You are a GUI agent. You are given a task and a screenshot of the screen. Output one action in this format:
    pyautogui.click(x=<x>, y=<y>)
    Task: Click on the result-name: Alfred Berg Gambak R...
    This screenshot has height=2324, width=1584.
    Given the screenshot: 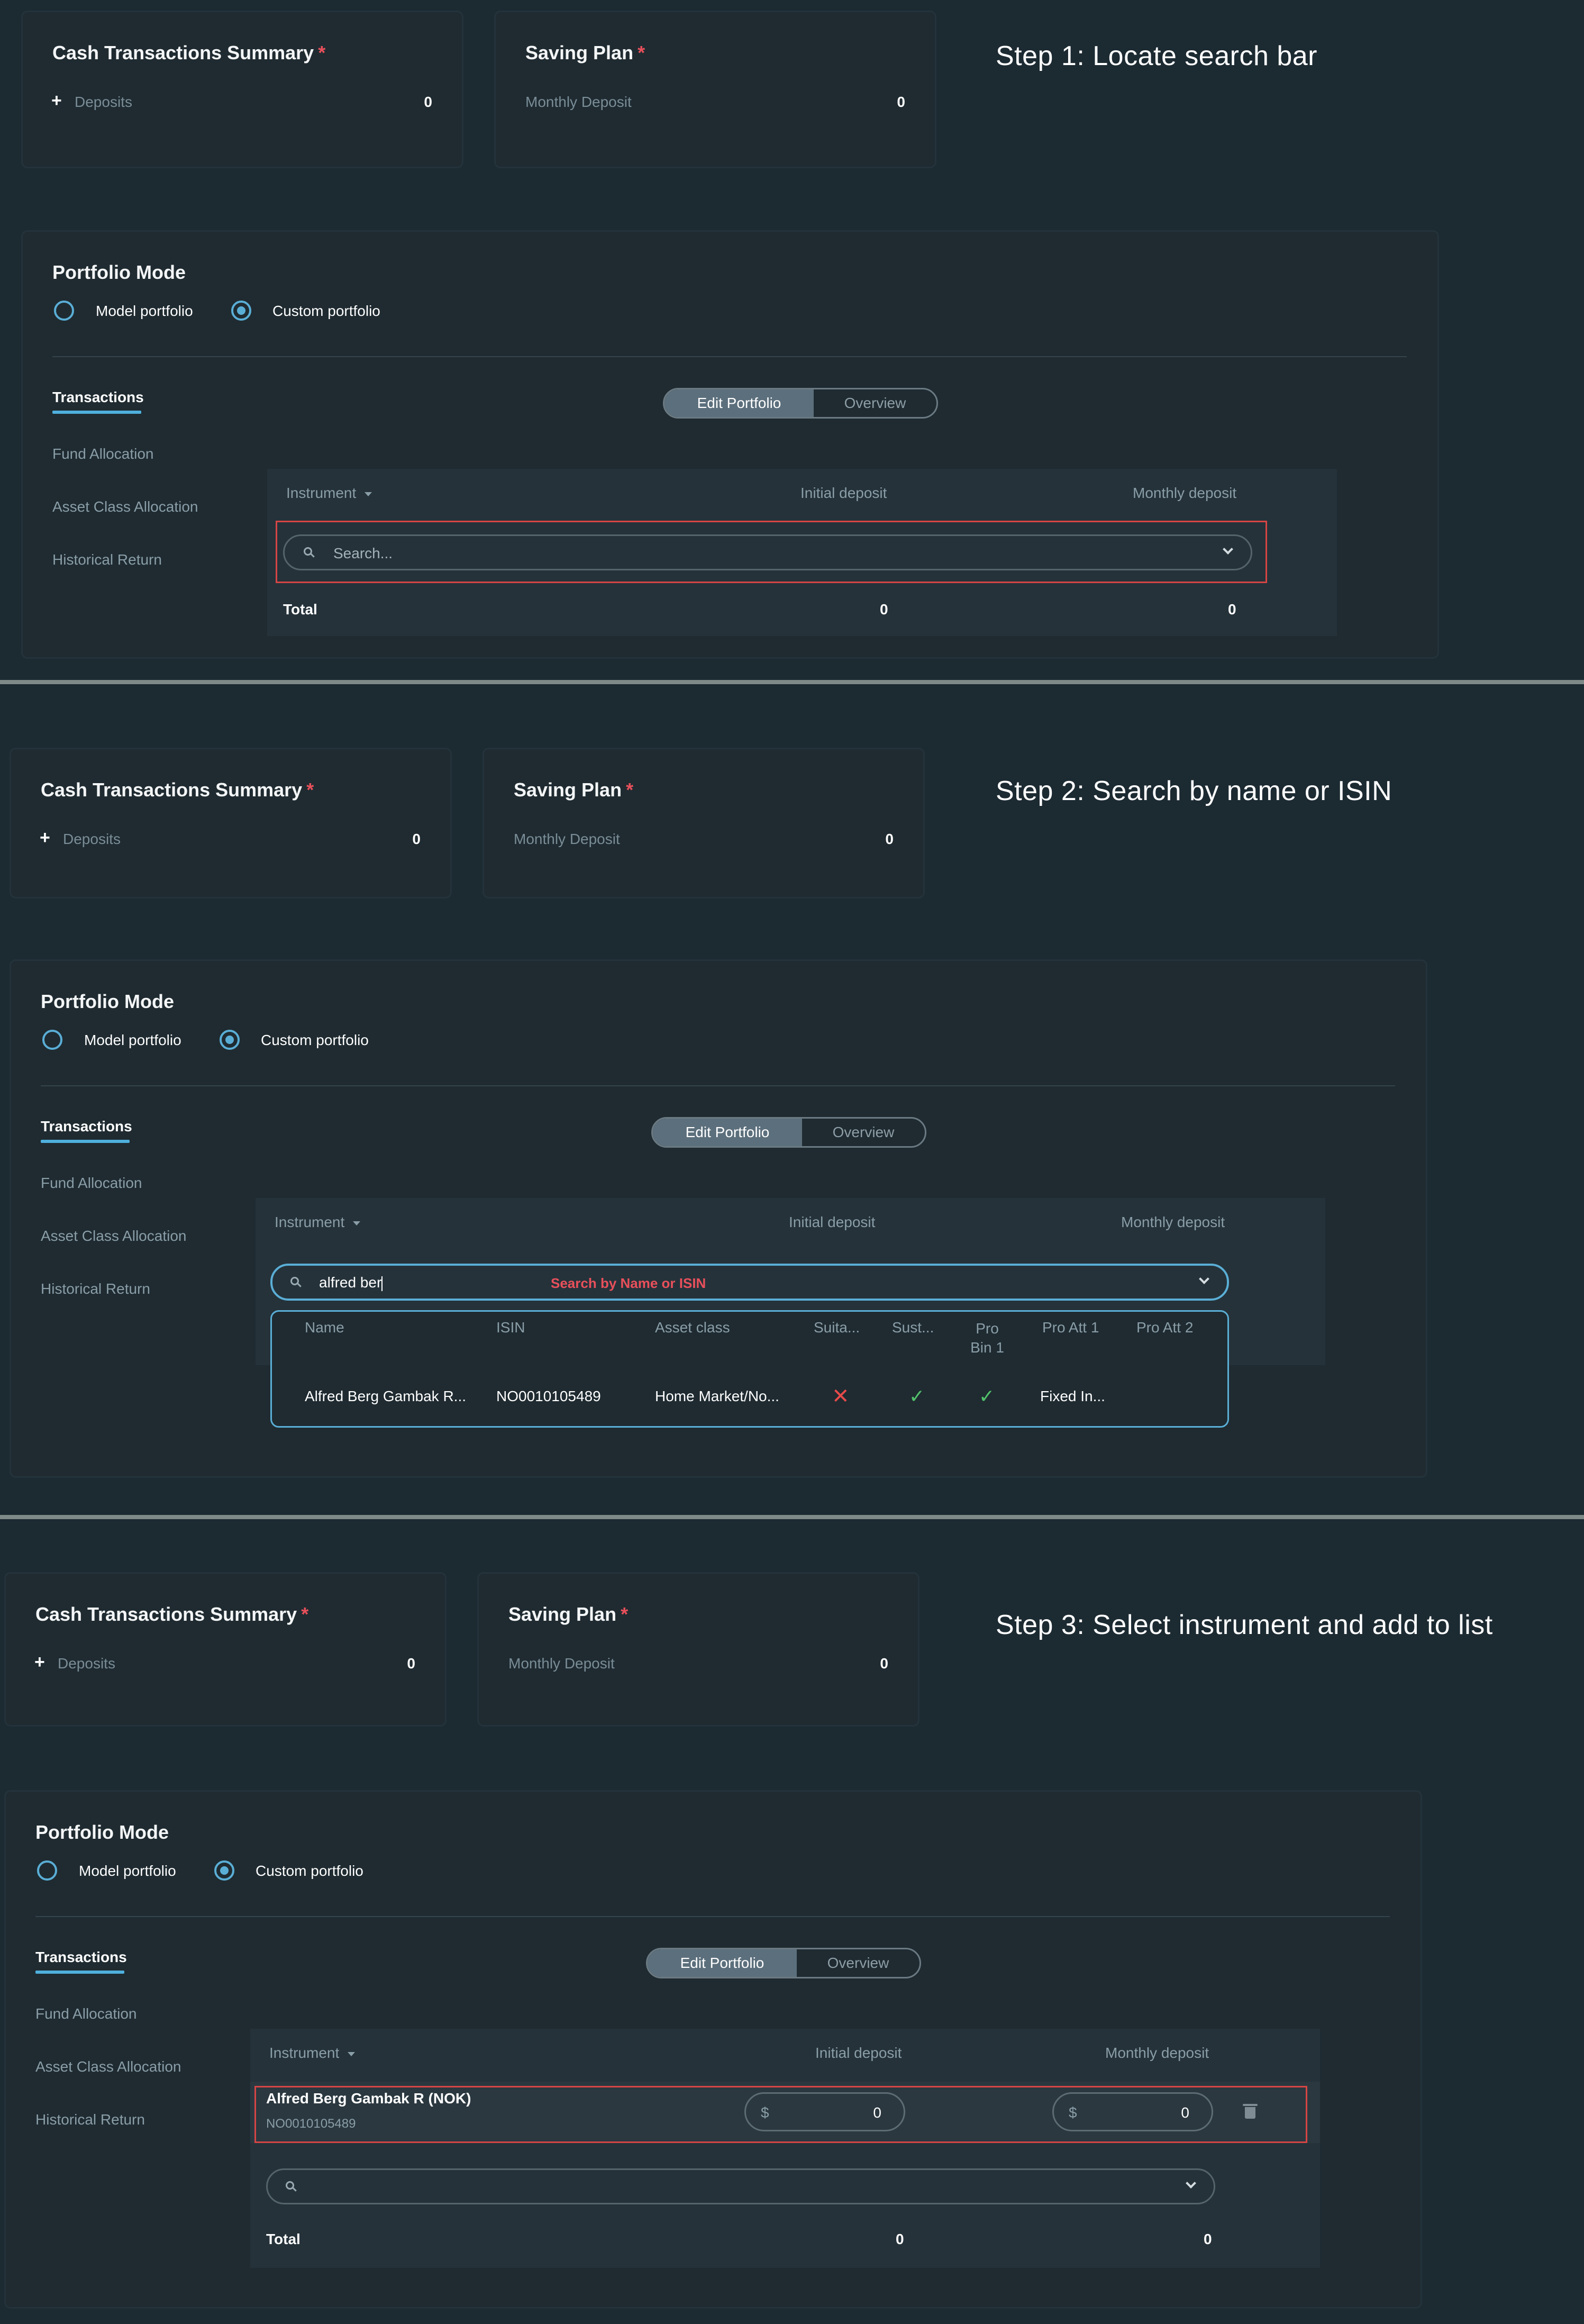 What is the action you would take?
    pyautogui.click(x=386, y=1396)
    